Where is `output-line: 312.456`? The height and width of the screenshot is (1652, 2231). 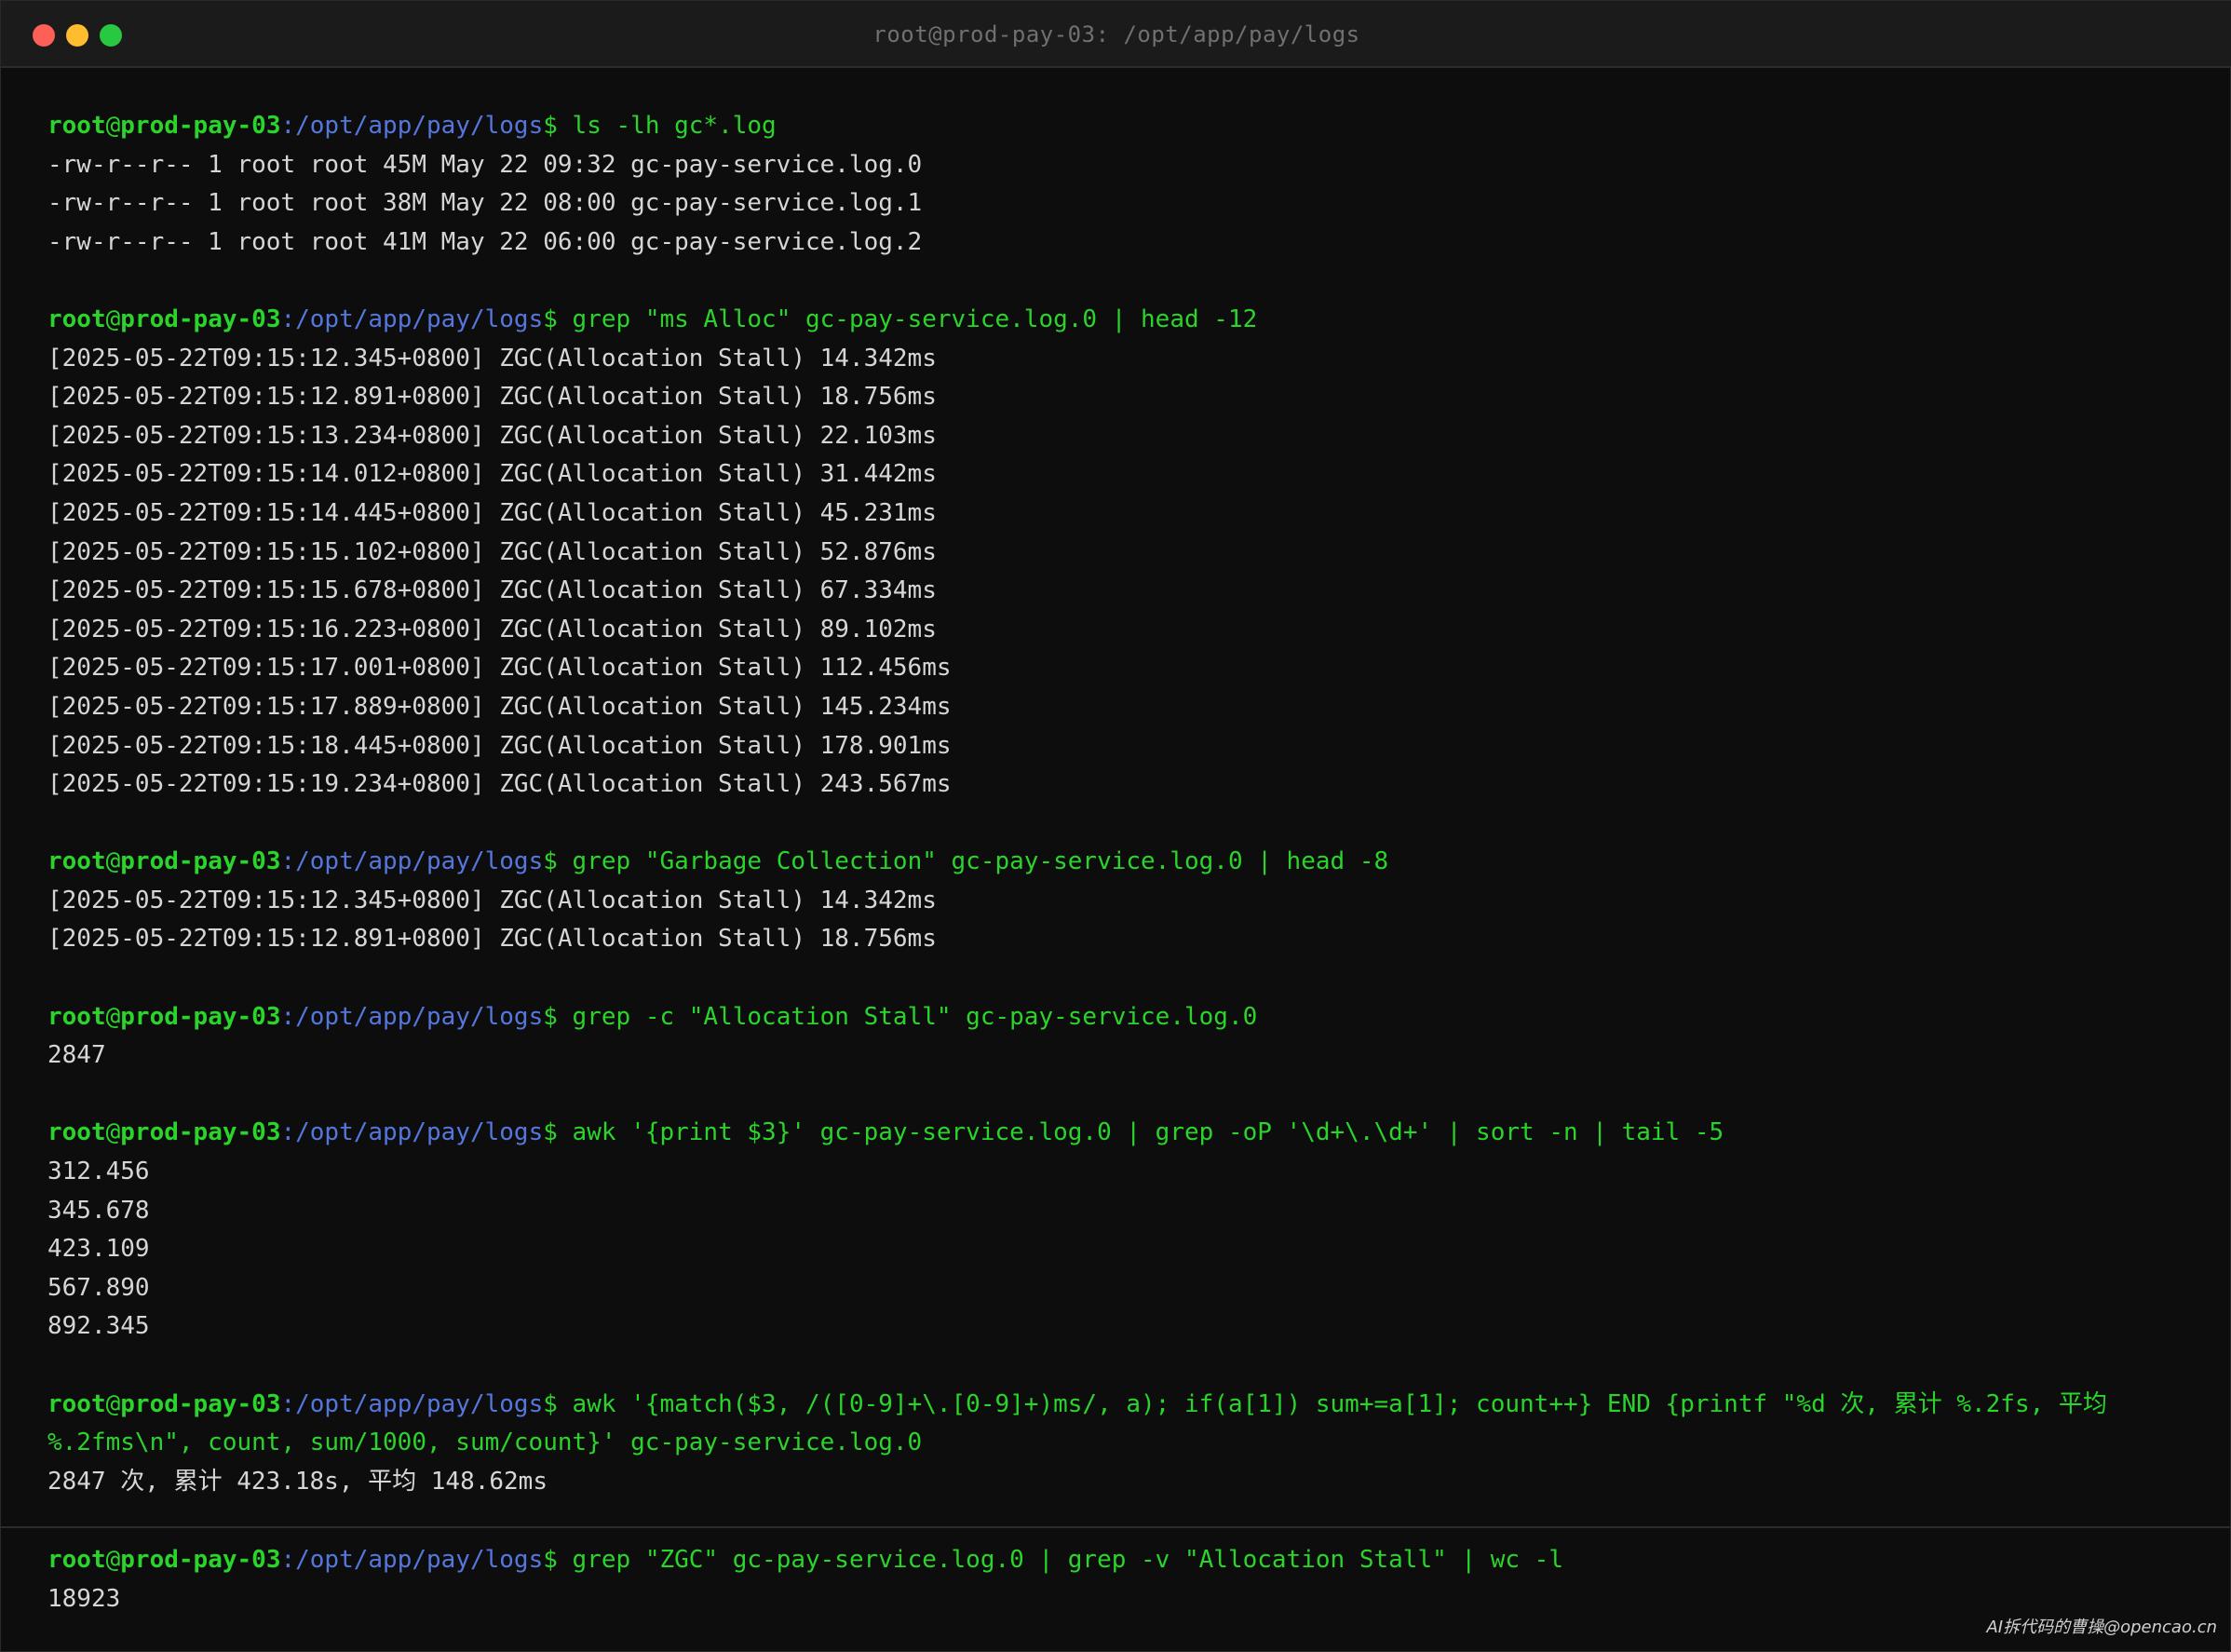
output-line: 312.456 is located at coordinates (99, 1172).